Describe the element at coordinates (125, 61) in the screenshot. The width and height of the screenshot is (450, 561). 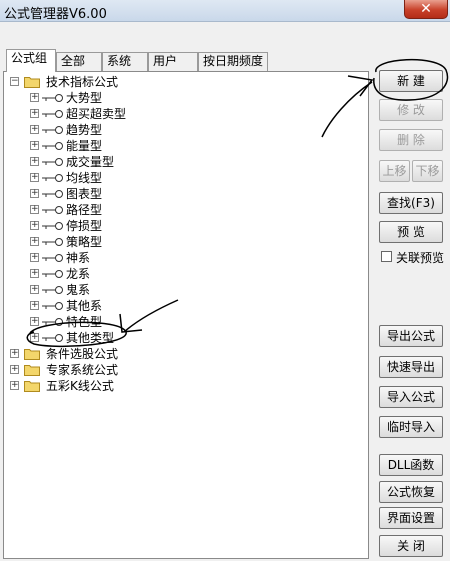
I see `tab-system: 系统` at that location.